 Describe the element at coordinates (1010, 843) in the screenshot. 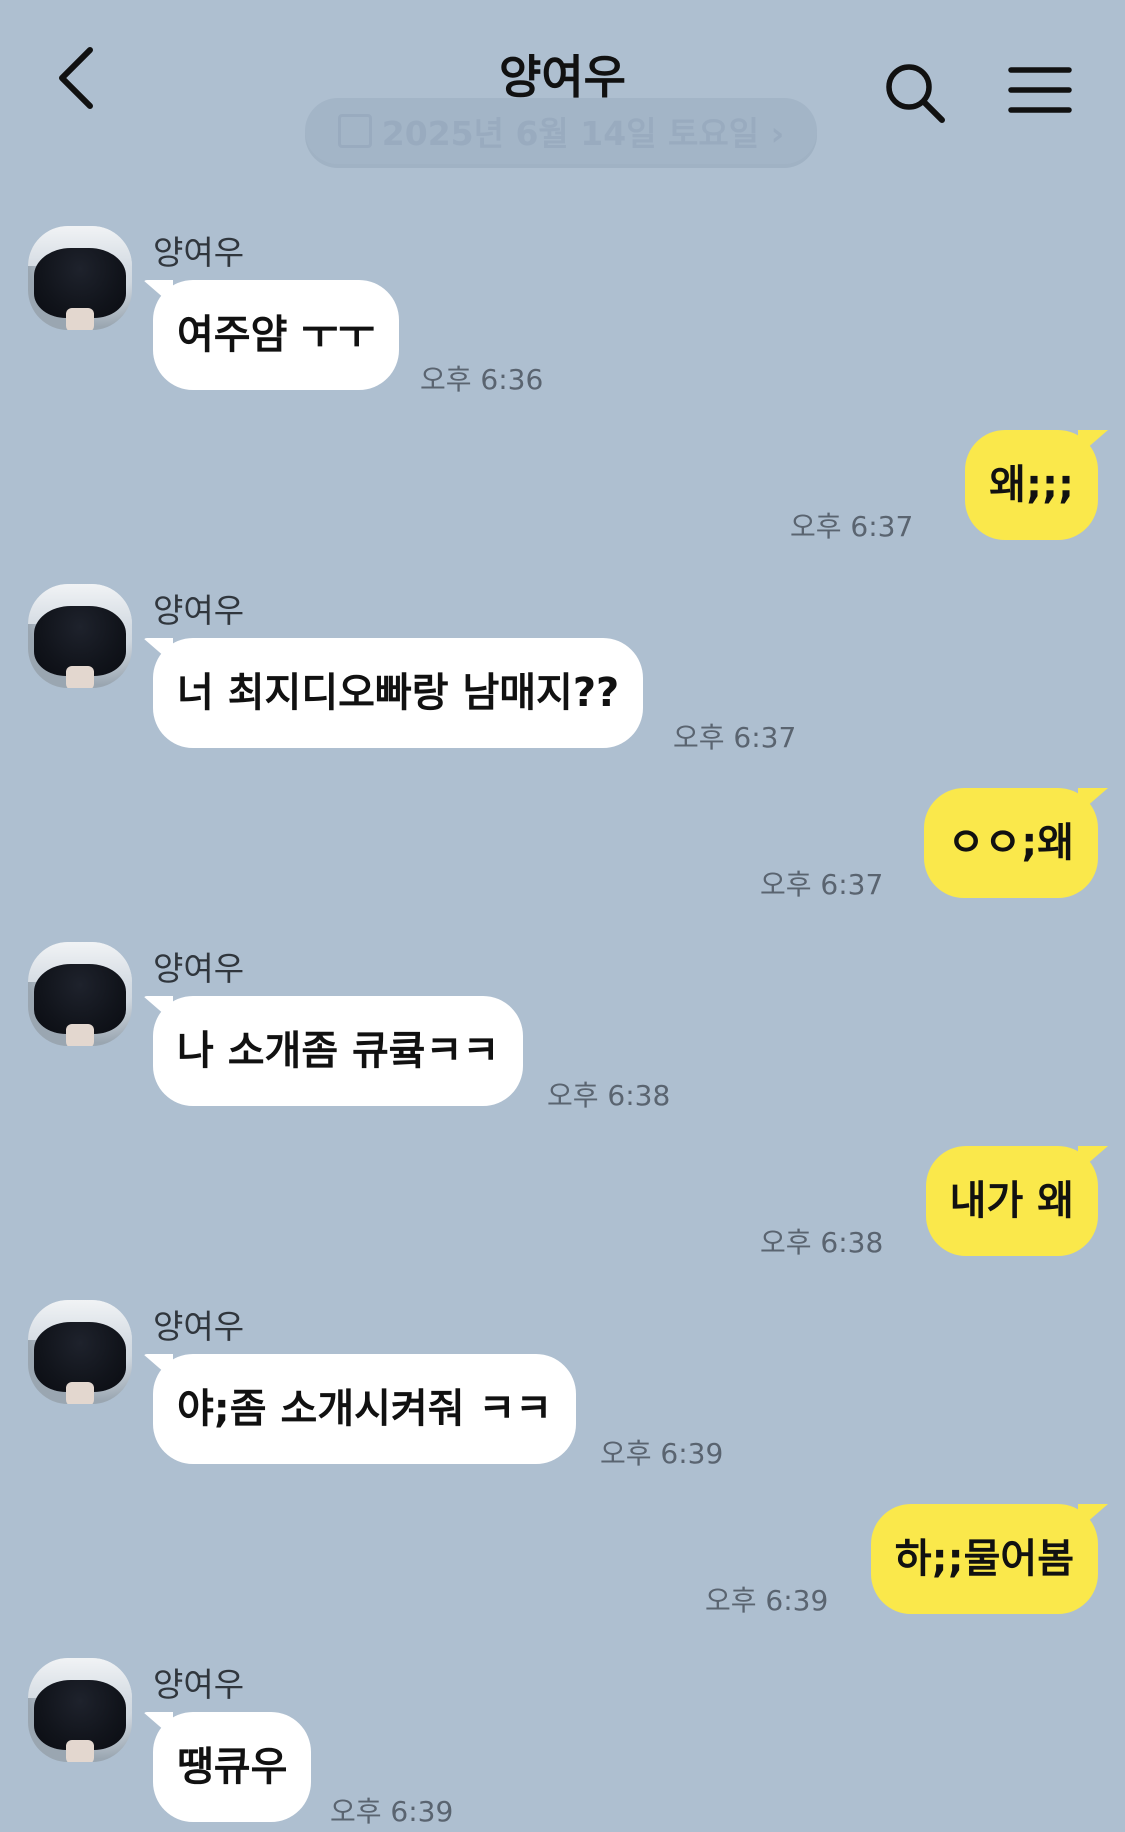

I see `message-bubble-outgoing: ㅇㅇ;왜` at that location.